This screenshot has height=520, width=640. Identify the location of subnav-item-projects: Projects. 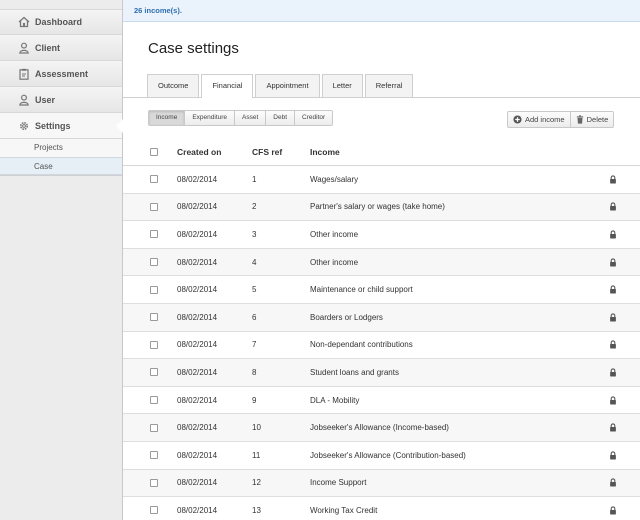
(61, 148).